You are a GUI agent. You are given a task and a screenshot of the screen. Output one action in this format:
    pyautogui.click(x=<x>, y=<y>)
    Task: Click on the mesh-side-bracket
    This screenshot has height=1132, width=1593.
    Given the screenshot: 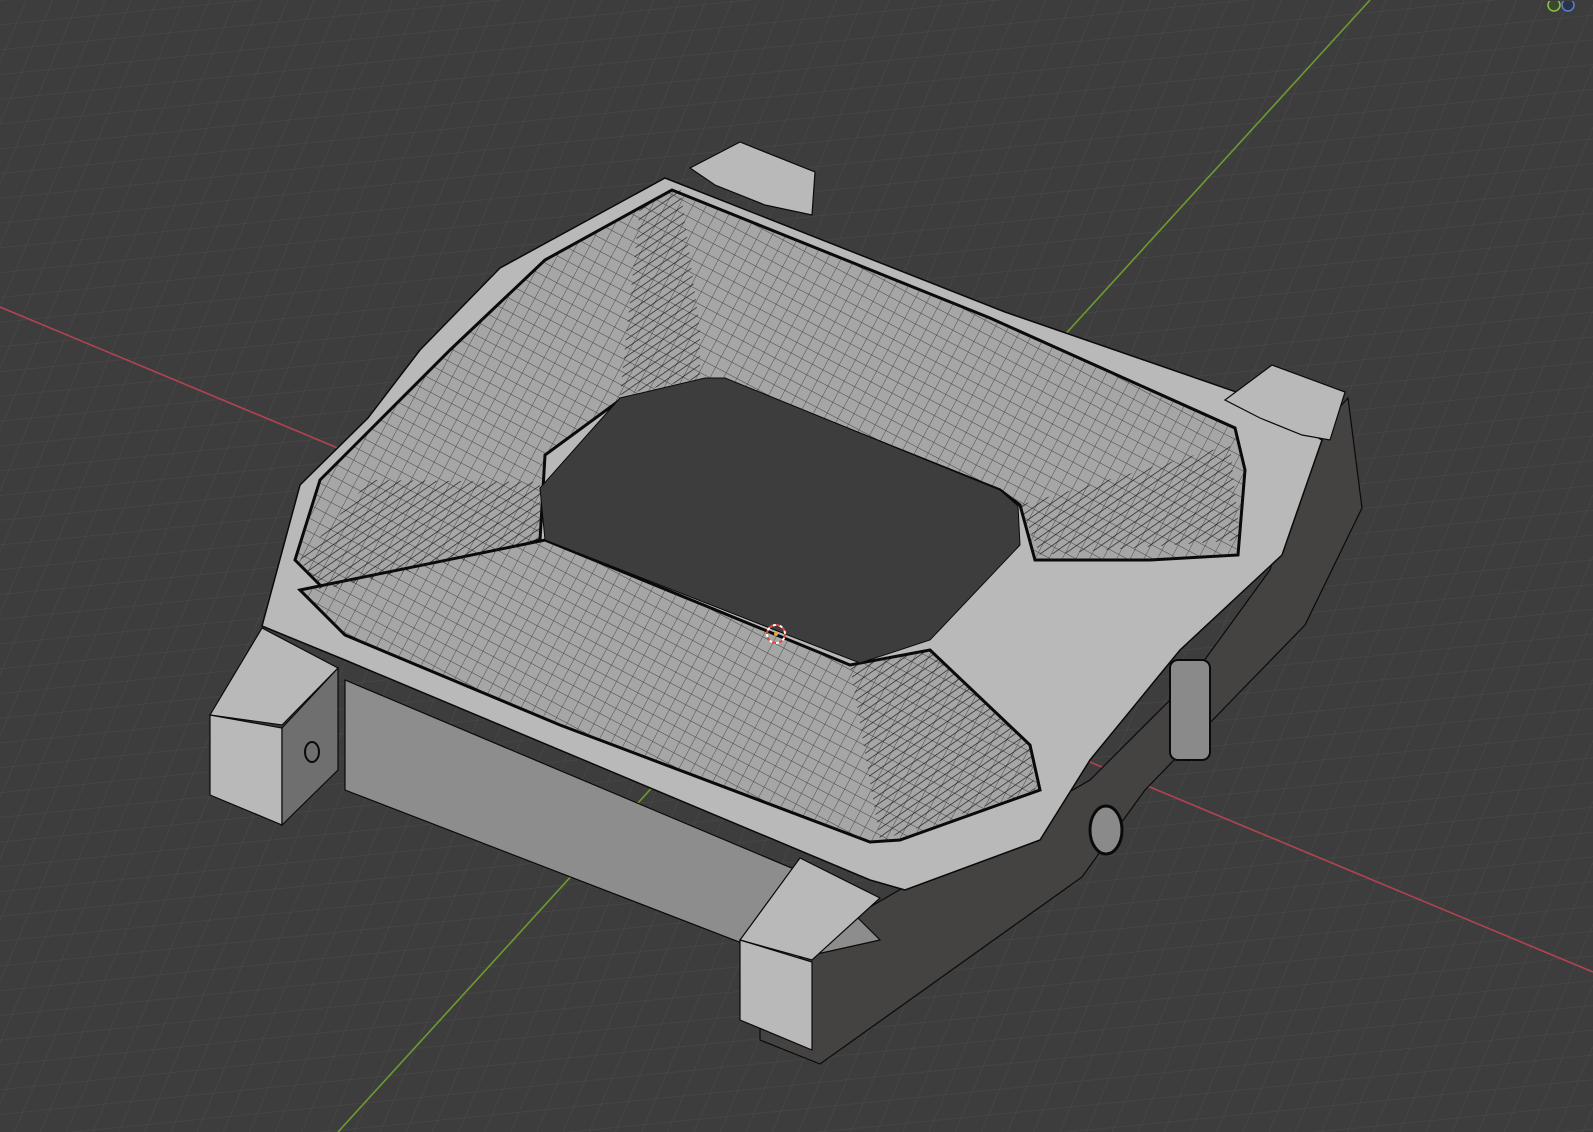 What is the action you would take?
    pyautogui.click(x=1190, y=710)
    